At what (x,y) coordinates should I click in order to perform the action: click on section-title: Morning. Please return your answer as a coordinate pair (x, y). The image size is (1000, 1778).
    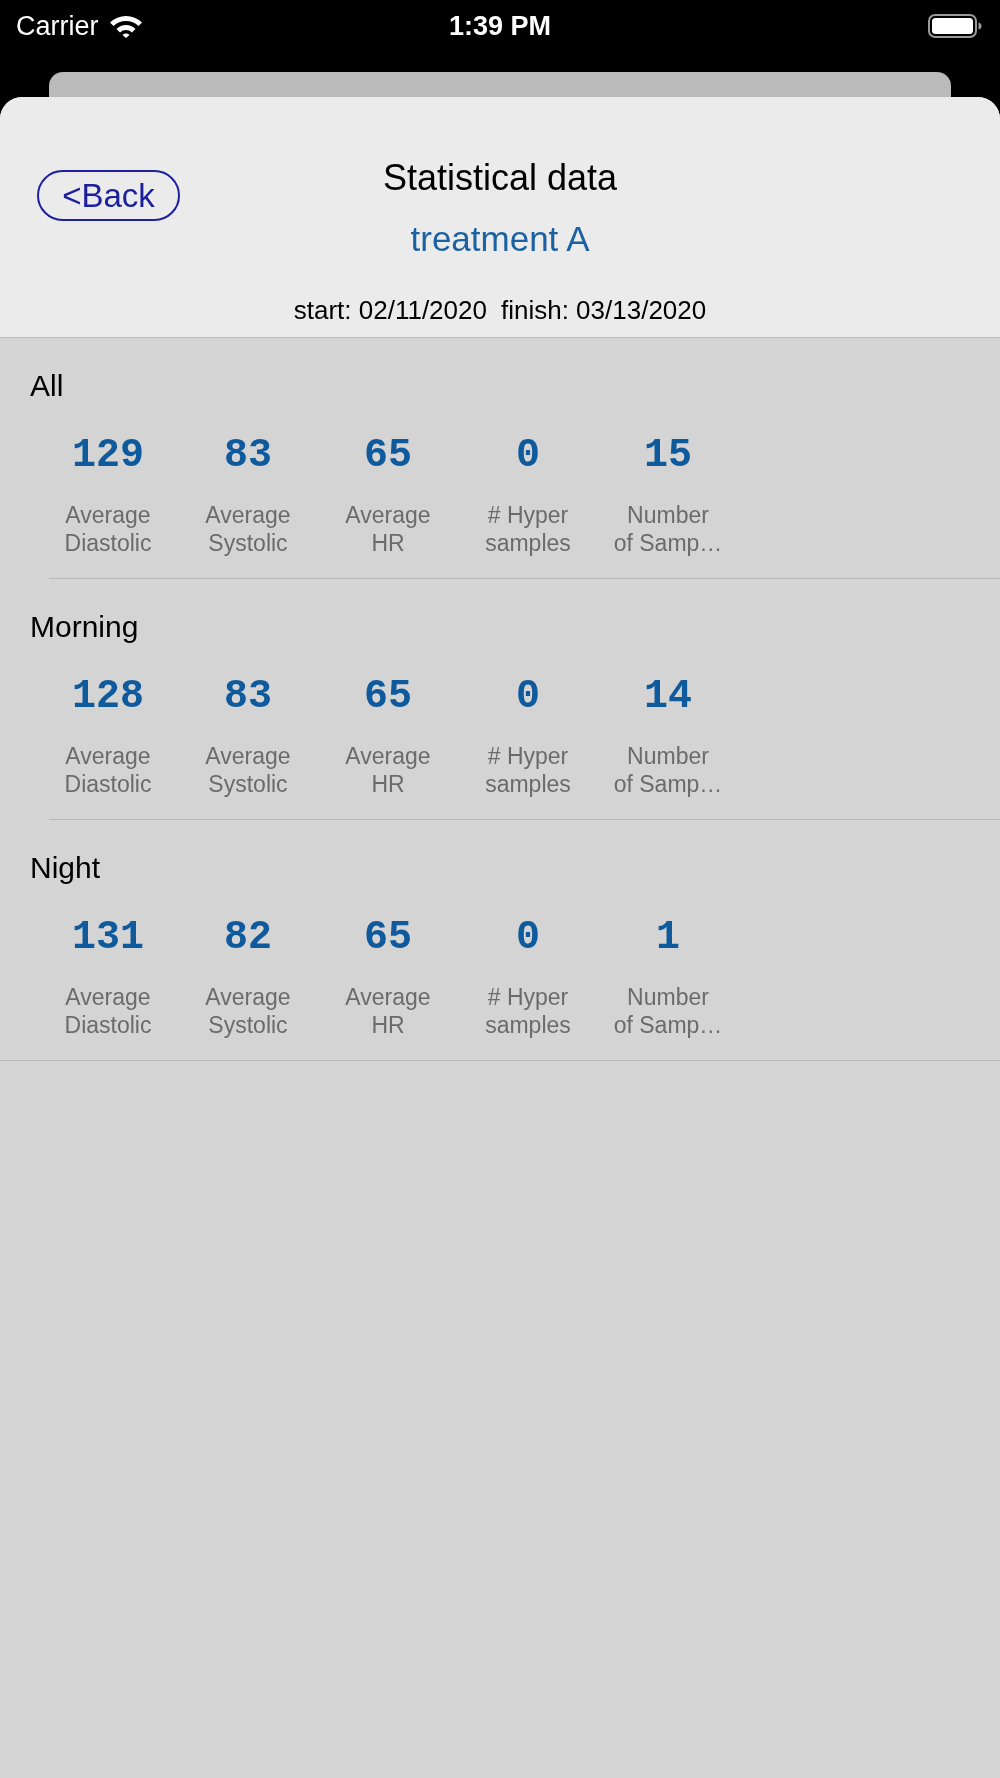
    Looking at the image, I should click on (84, 627).